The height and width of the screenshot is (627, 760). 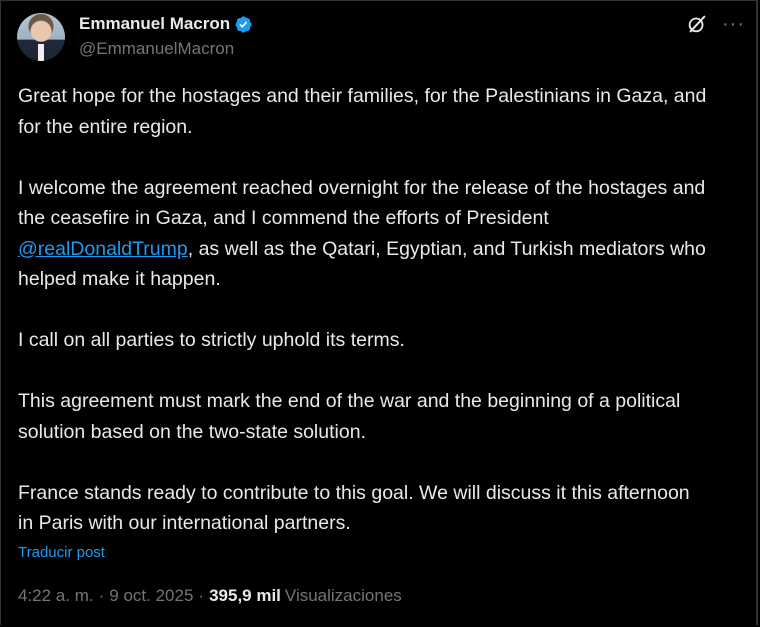 What do you see at coordinates (715, 24) in the screenshot?
I see `header-actions: ···` at bounding box center [715, 24].